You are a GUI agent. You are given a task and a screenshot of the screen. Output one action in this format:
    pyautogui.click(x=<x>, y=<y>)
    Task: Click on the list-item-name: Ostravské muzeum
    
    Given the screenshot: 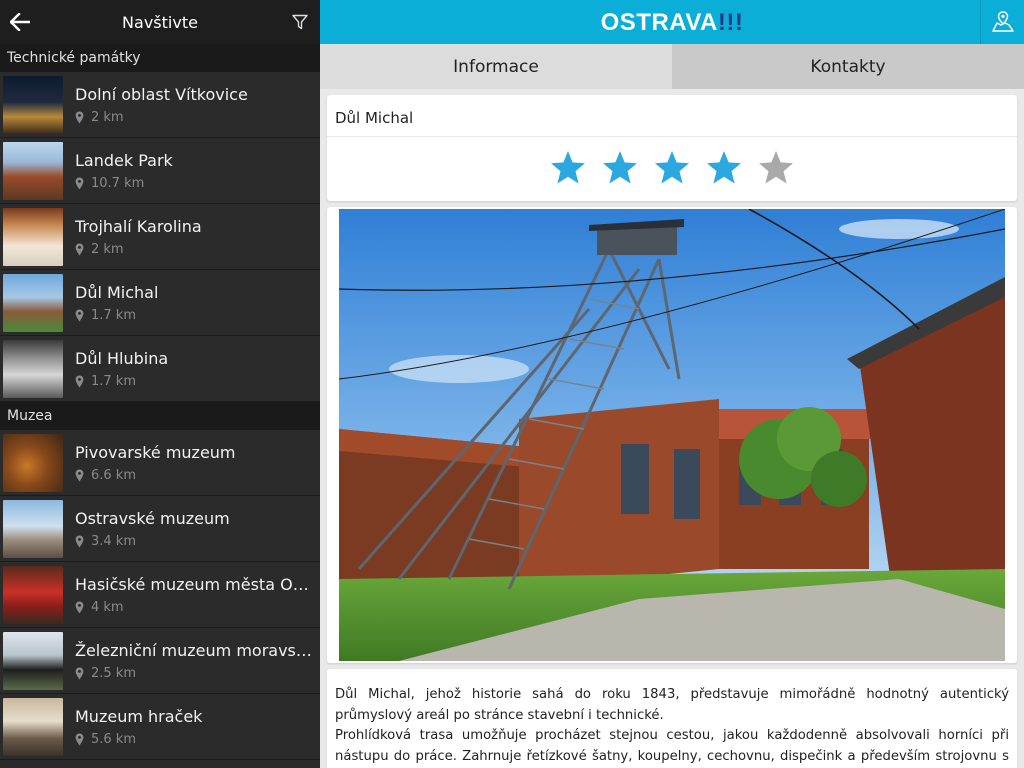 What is the action you would take?
    pyautogui.click(x=152, y=518)
    